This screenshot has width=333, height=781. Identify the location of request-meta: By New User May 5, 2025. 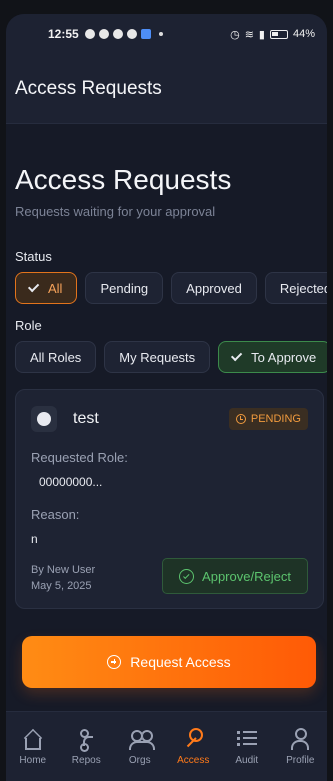
(63, 578).